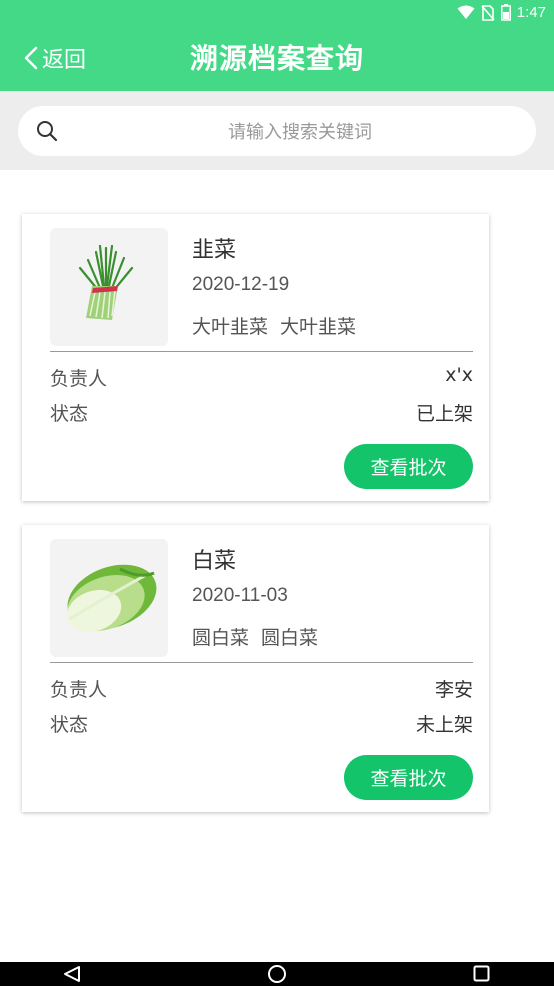 This screenshot has width=554, height=986. I want to click on system-nav-bar, so click(277, 974).